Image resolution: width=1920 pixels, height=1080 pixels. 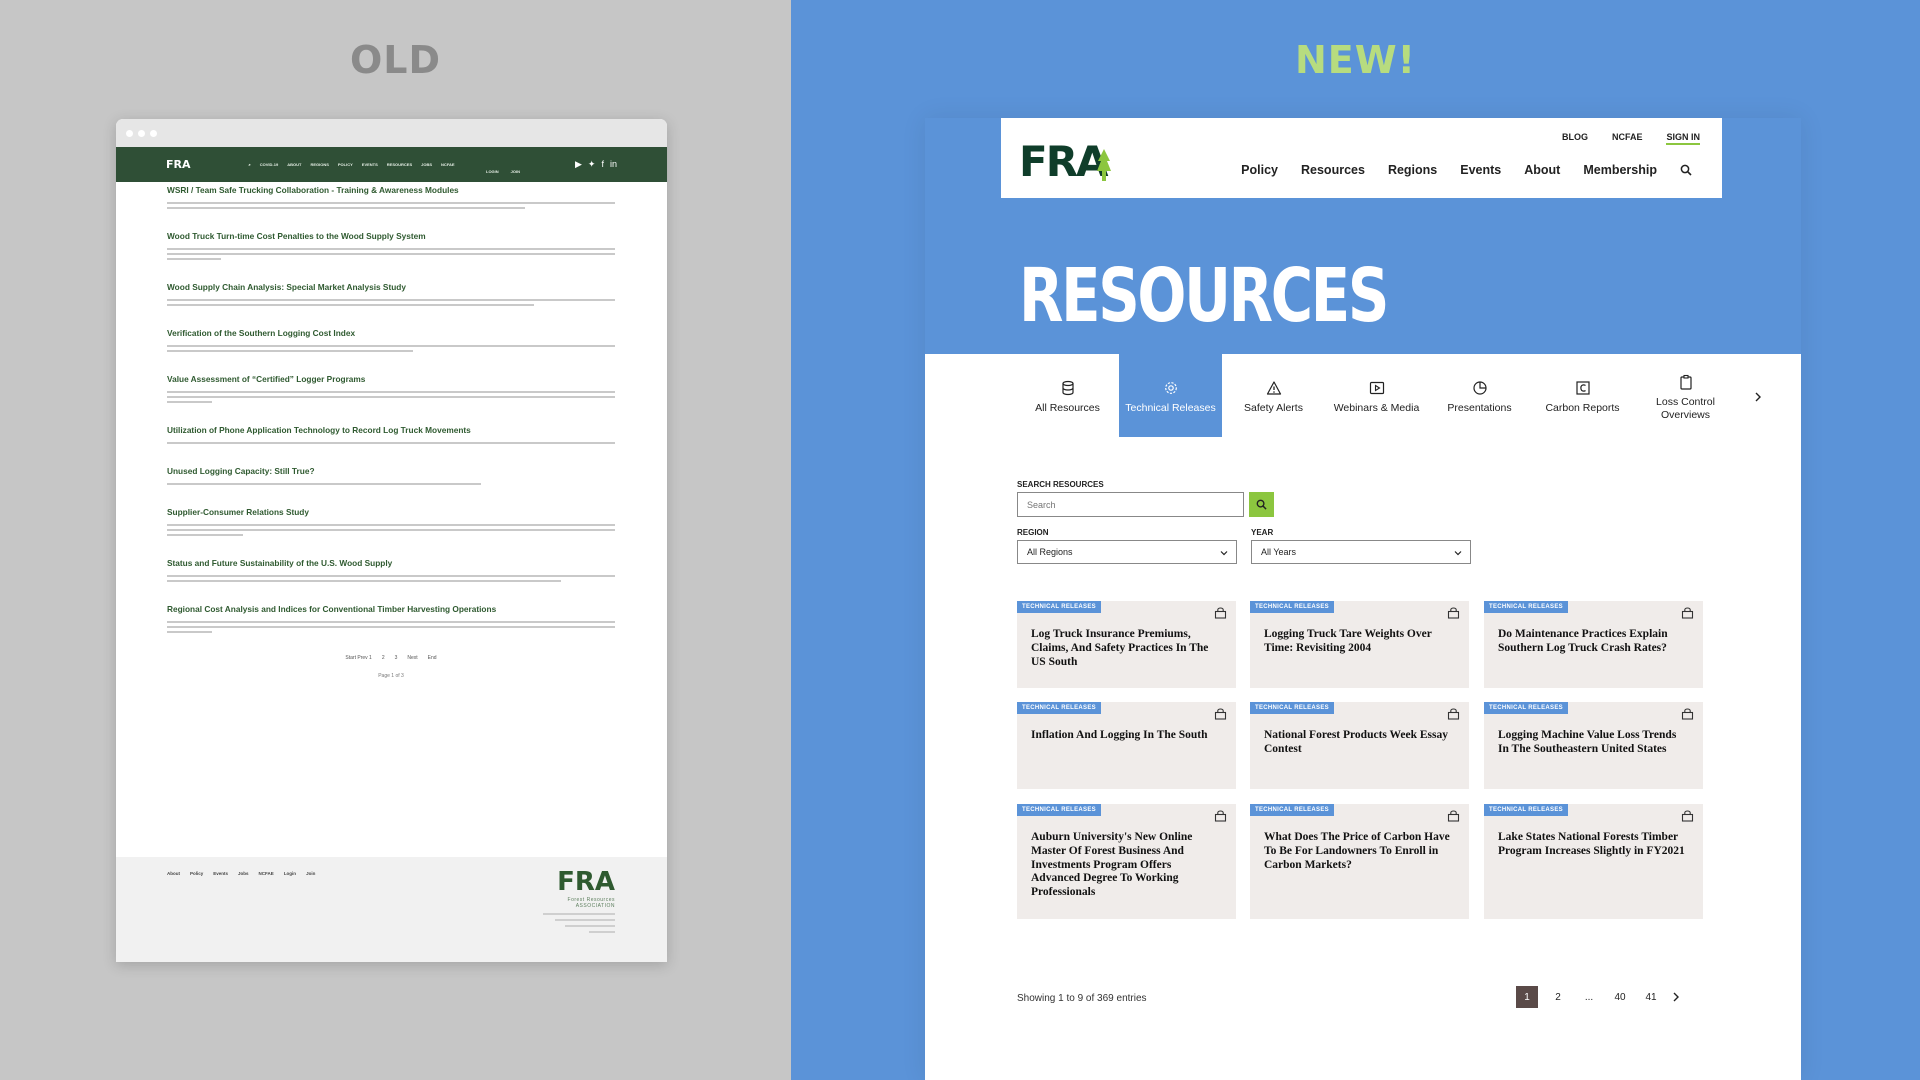 I want to click on pager-page: 3, so click(x=396, y=658).